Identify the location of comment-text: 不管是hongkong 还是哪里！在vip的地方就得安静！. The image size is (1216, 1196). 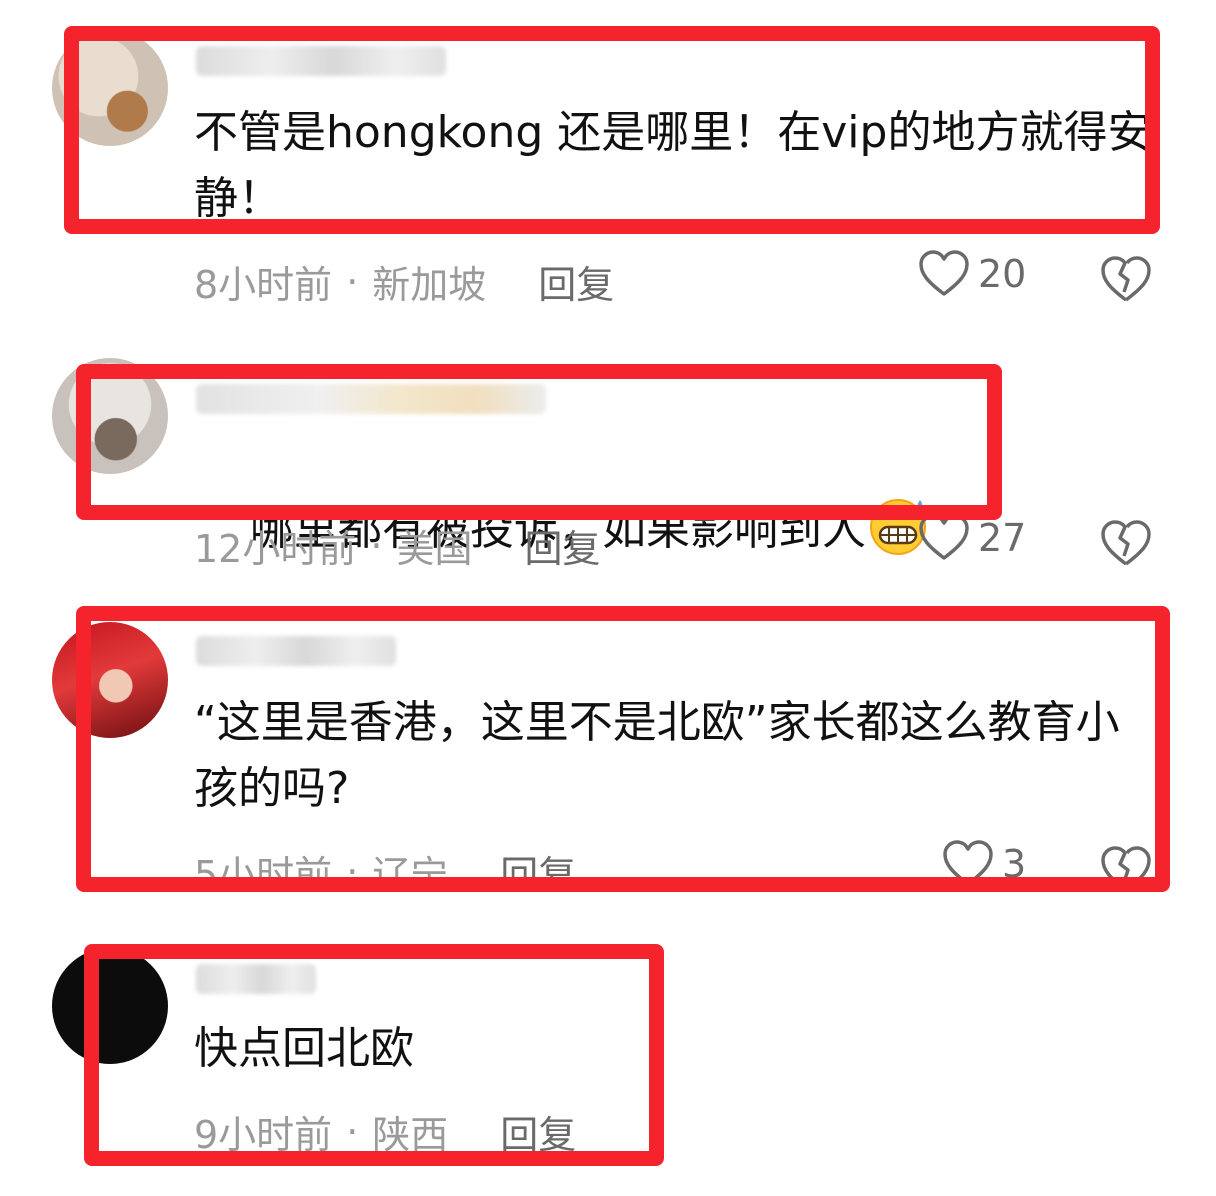
(673, 162).